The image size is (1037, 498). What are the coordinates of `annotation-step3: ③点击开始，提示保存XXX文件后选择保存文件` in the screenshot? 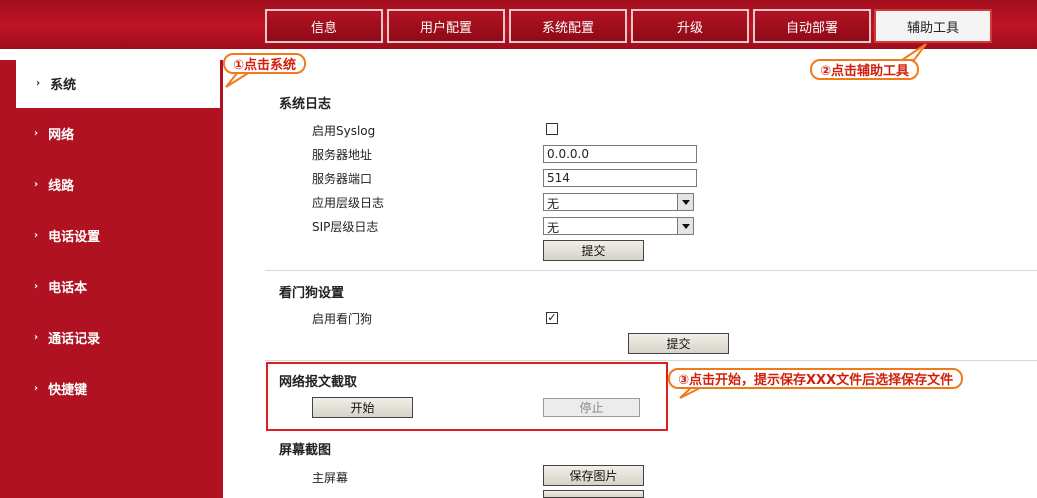 It's located at (816, 378).